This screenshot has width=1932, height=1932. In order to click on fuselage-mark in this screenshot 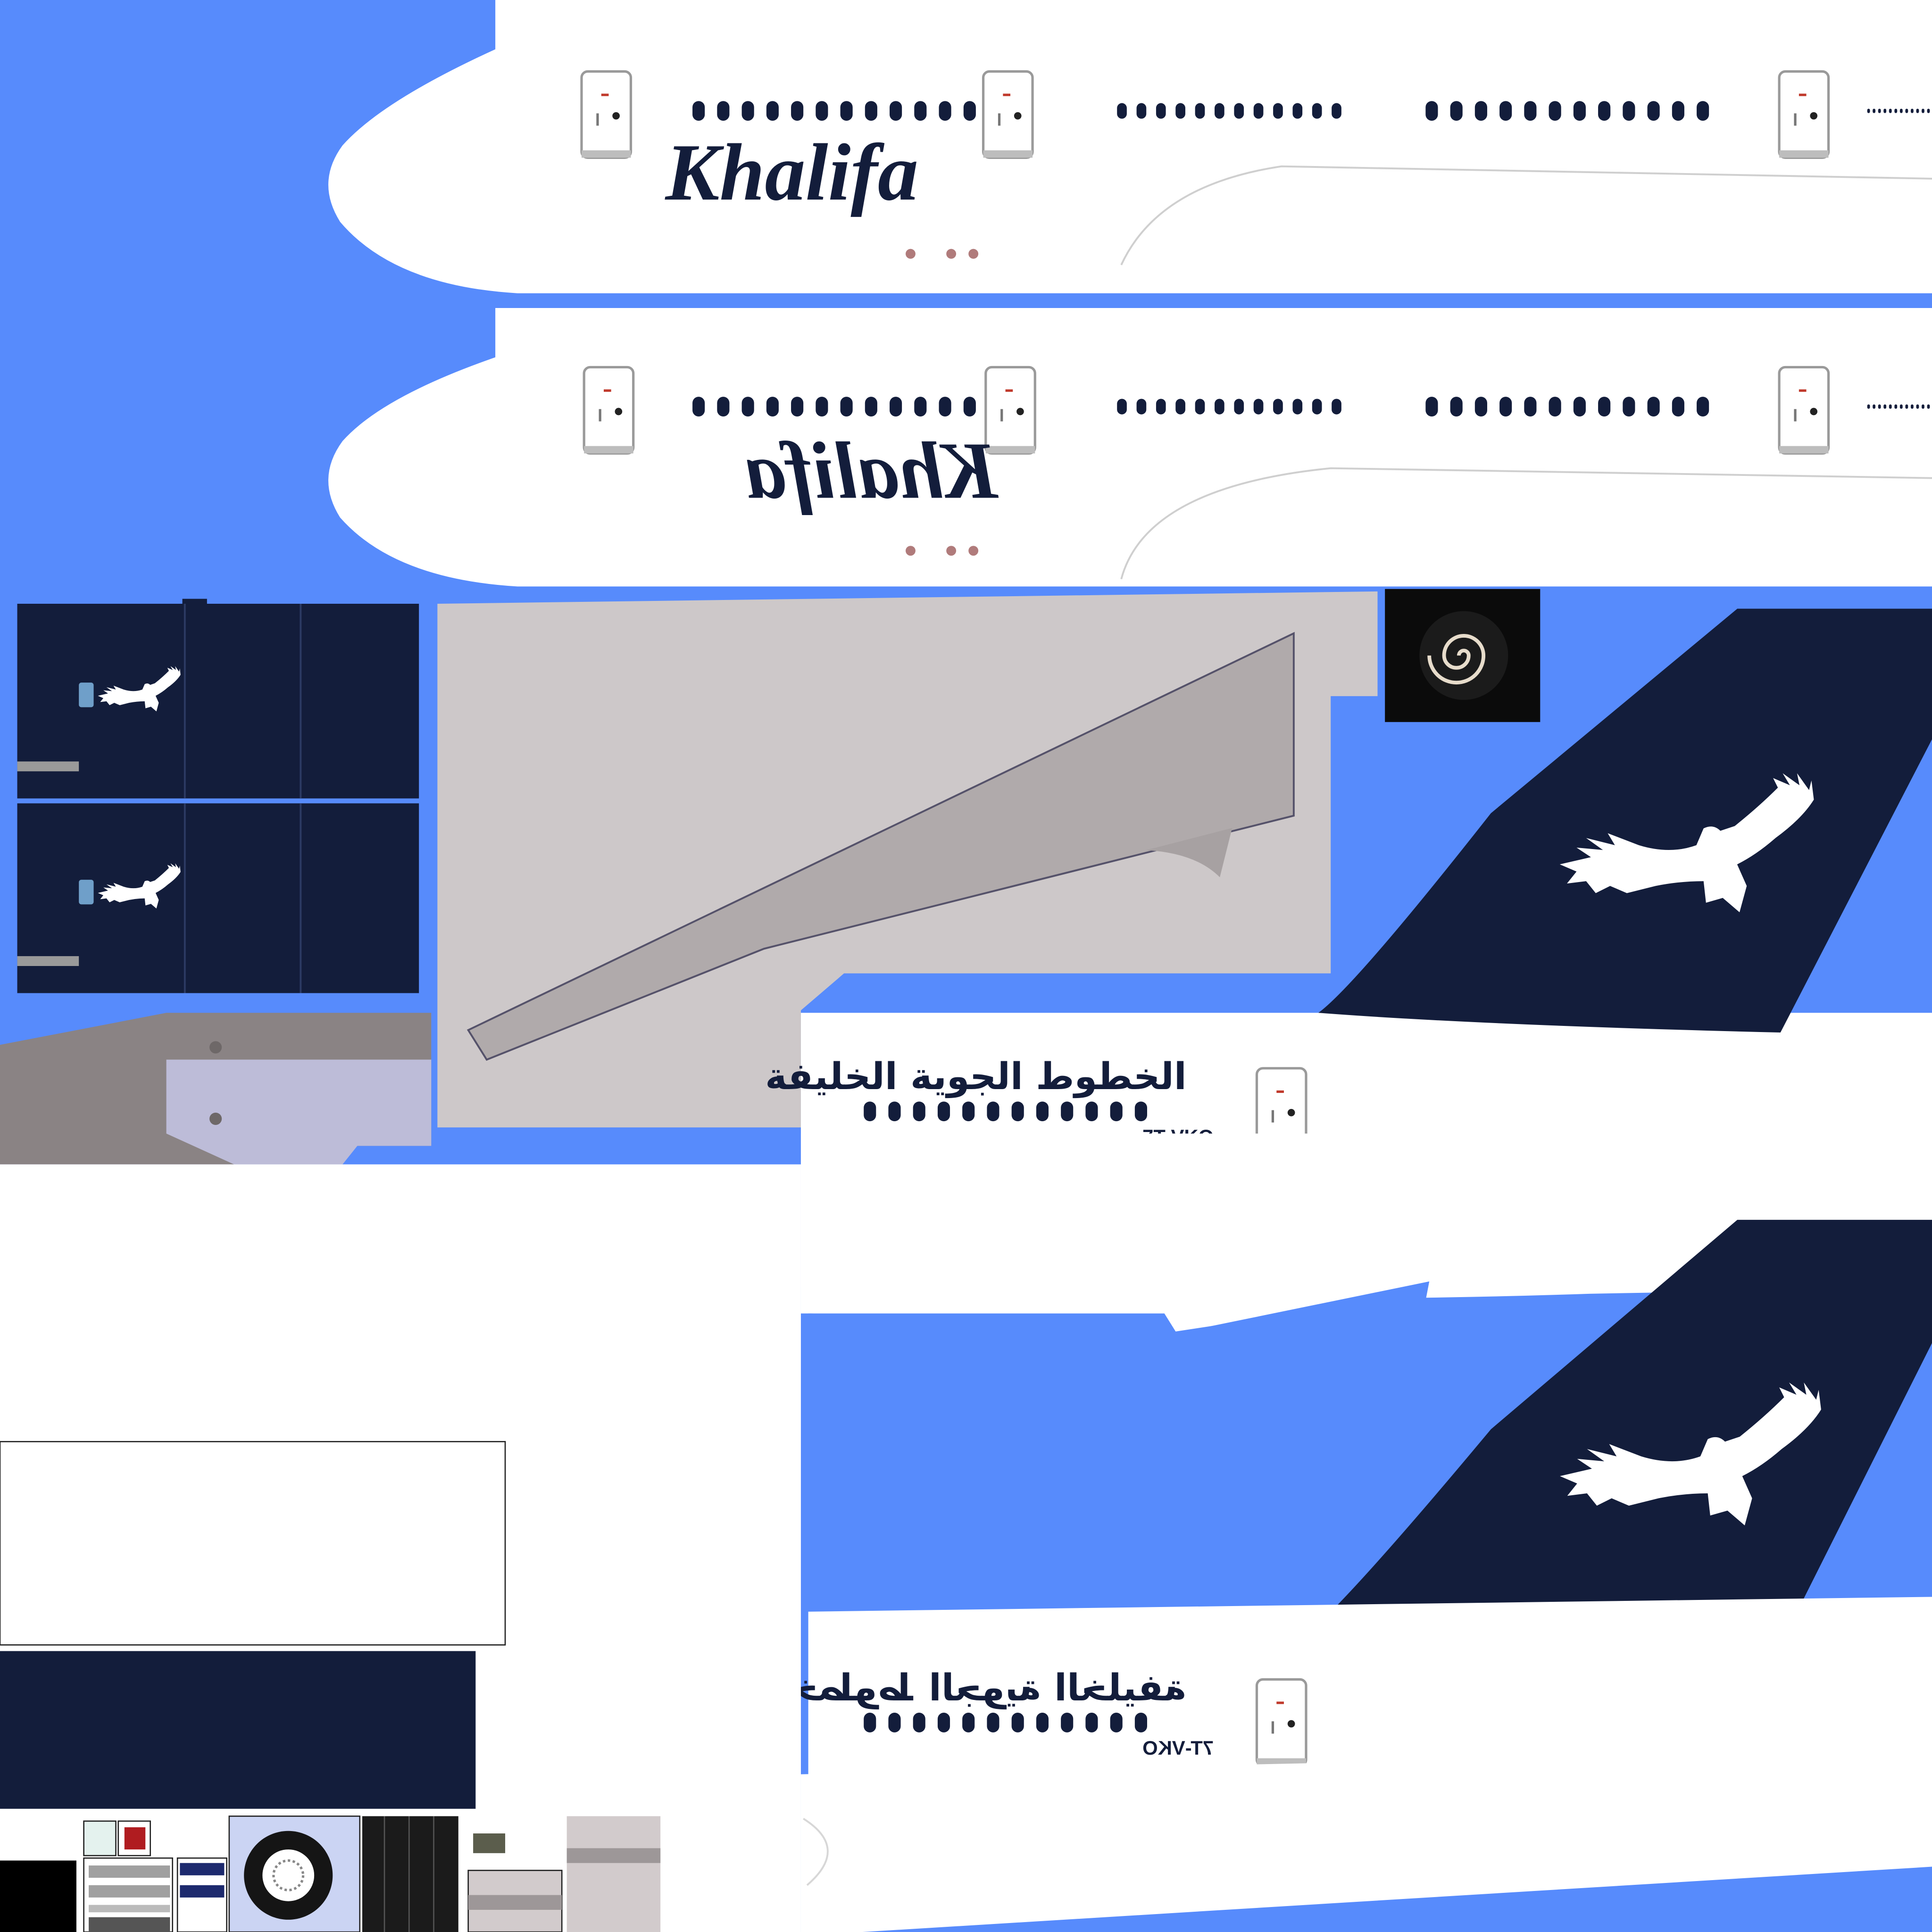, I will do `click(1413, 441)`.